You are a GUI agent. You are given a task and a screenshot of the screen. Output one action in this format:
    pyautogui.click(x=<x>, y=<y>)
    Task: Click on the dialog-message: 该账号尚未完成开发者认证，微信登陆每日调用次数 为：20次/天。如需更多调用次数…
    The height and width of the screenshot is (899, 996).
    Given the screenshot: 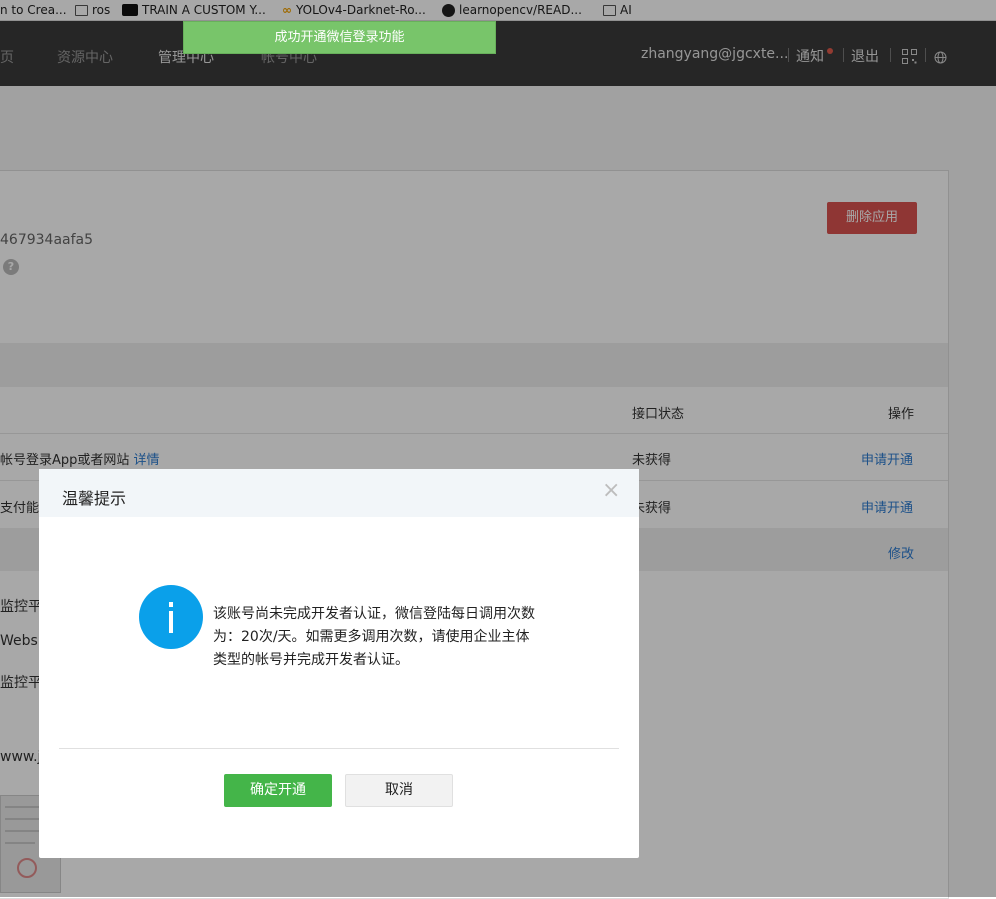 What is the action you would take?
    pyautogui.click(x=378, y=637)
    